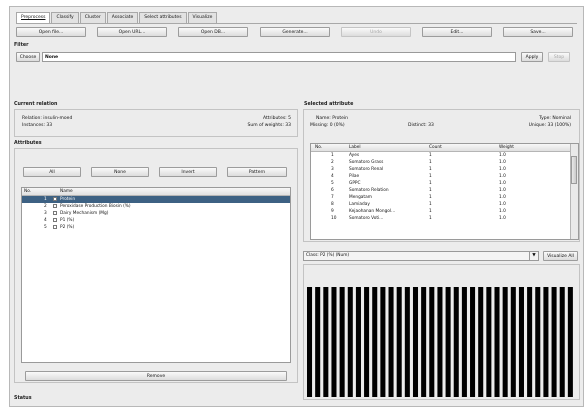 Image resolution: width=588 pixels, height=409 pixels. I want to click on table-row: 7 Mengatam 1 1.0, so click(444, 197).